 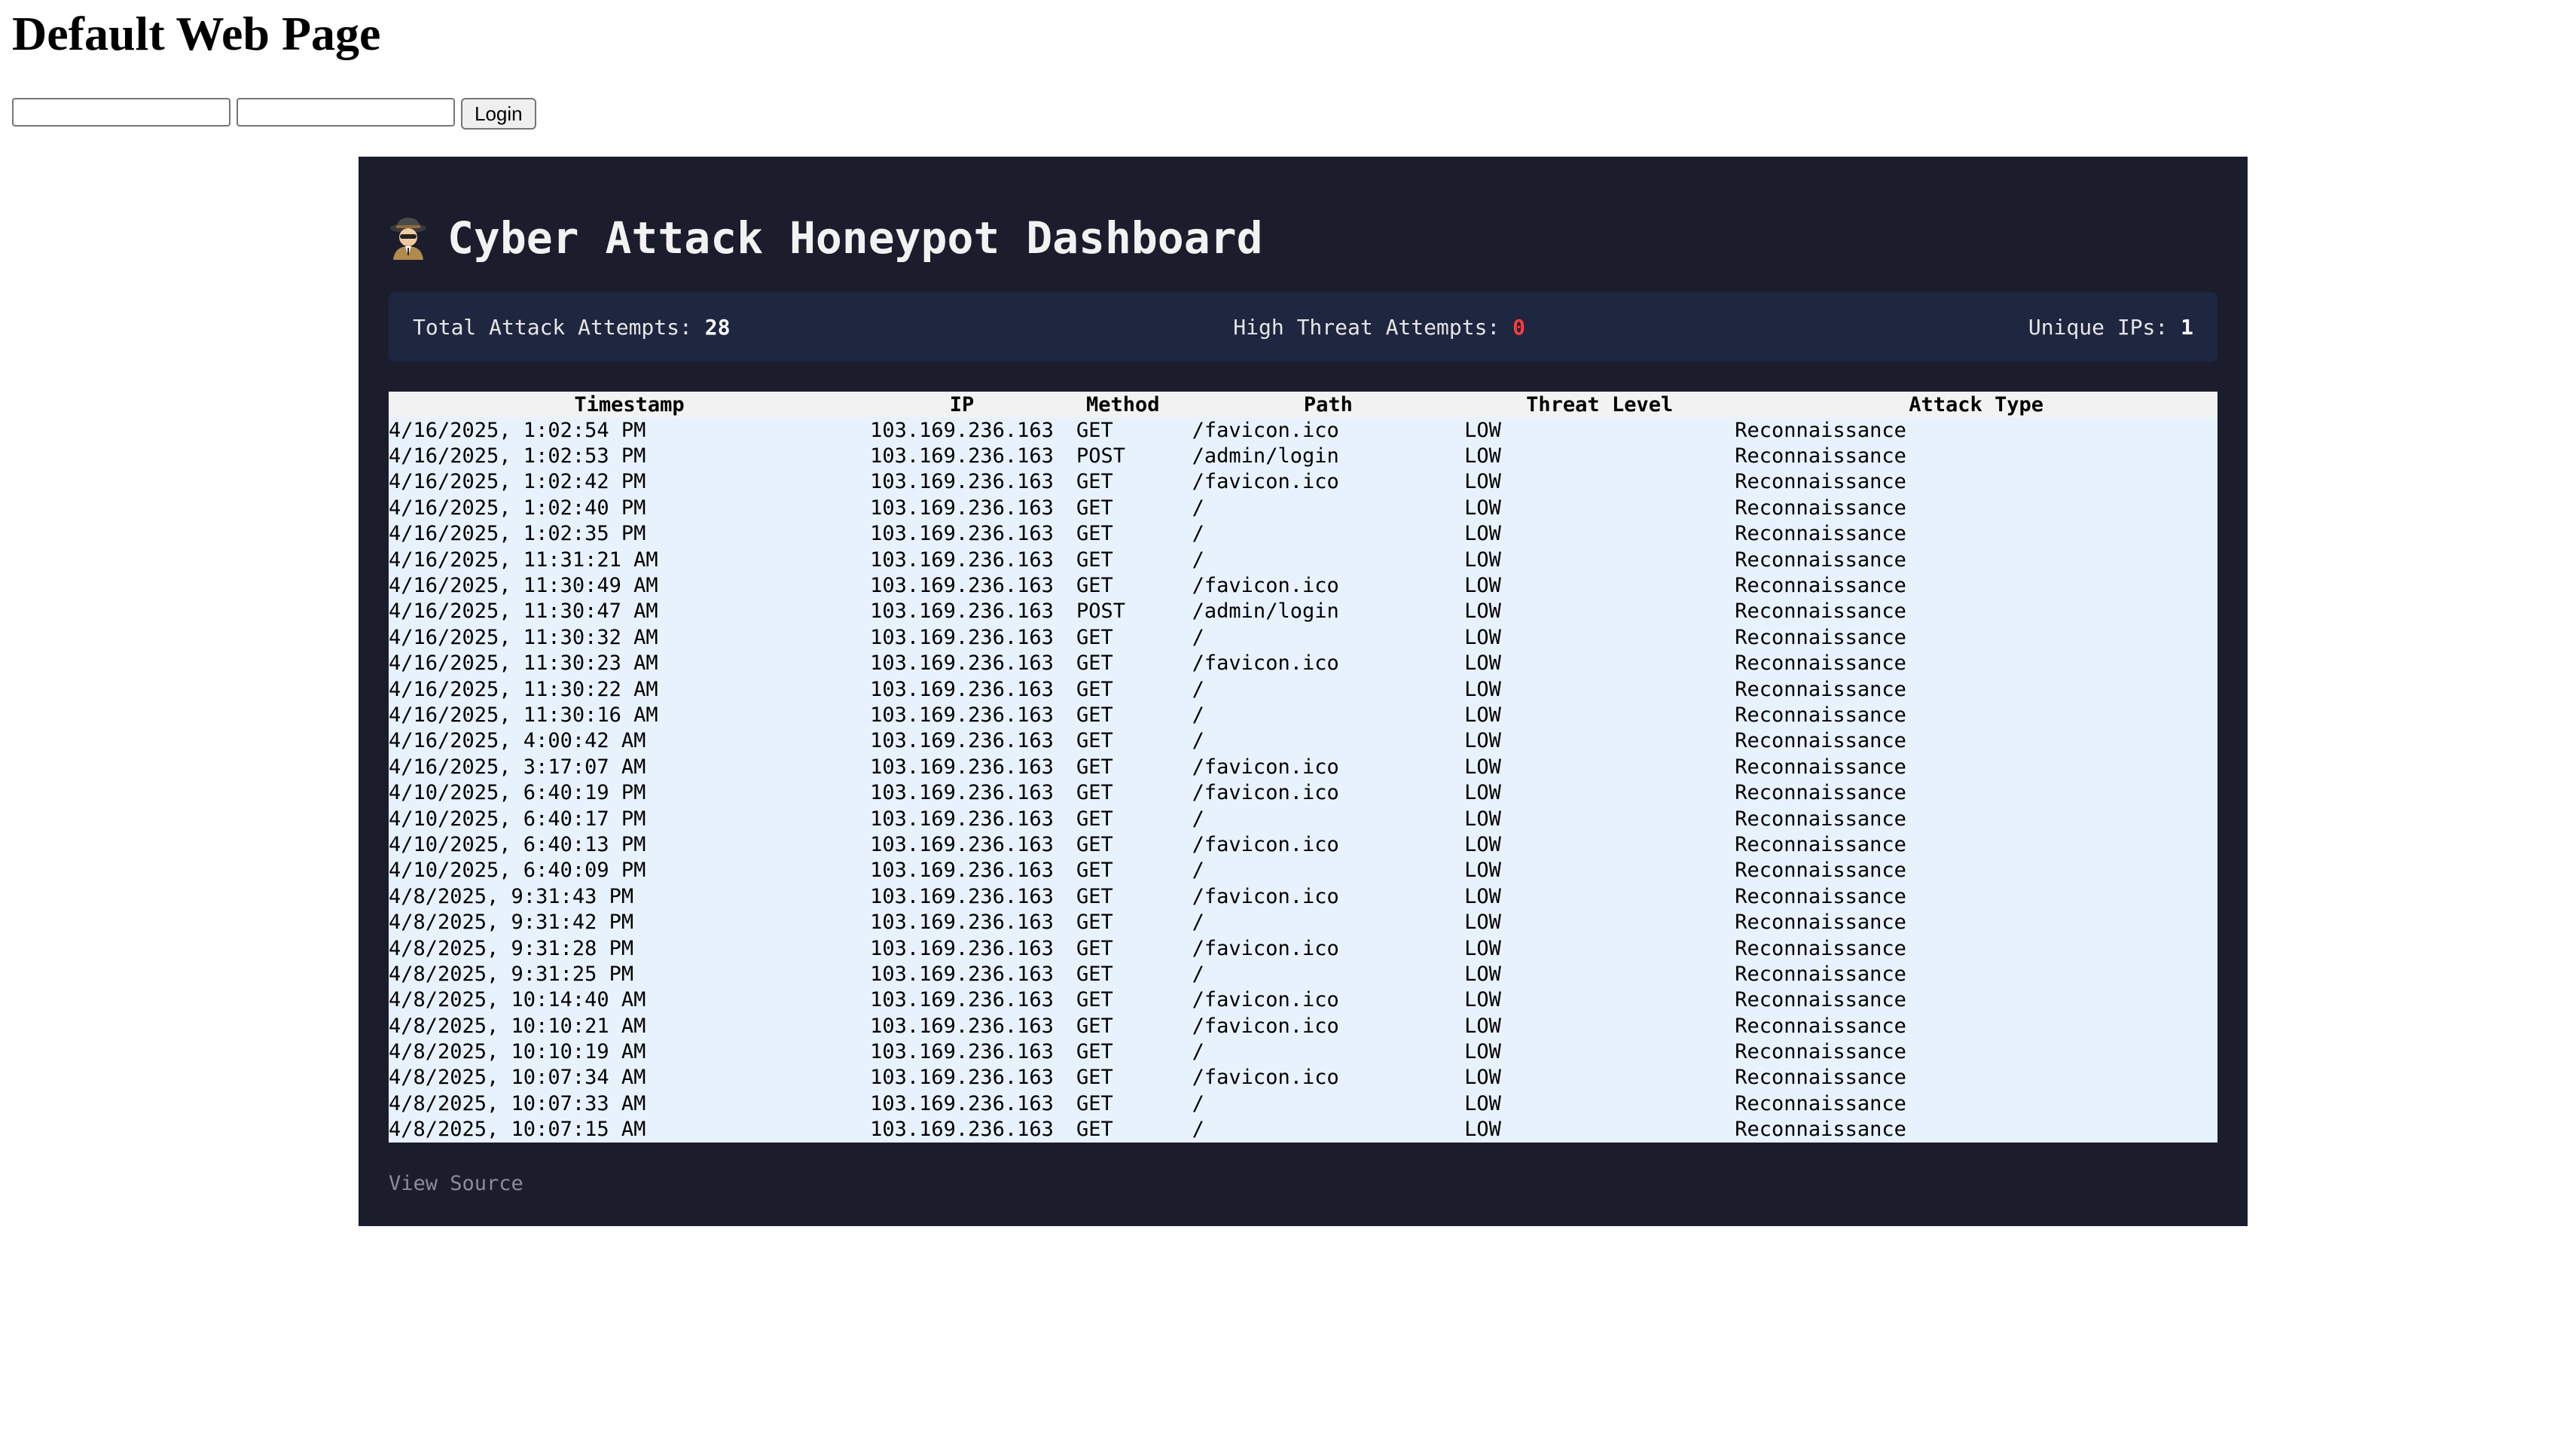 I want to click on stat-unique-ips-label: Unique IPs:, so click(x=2099, y=327).